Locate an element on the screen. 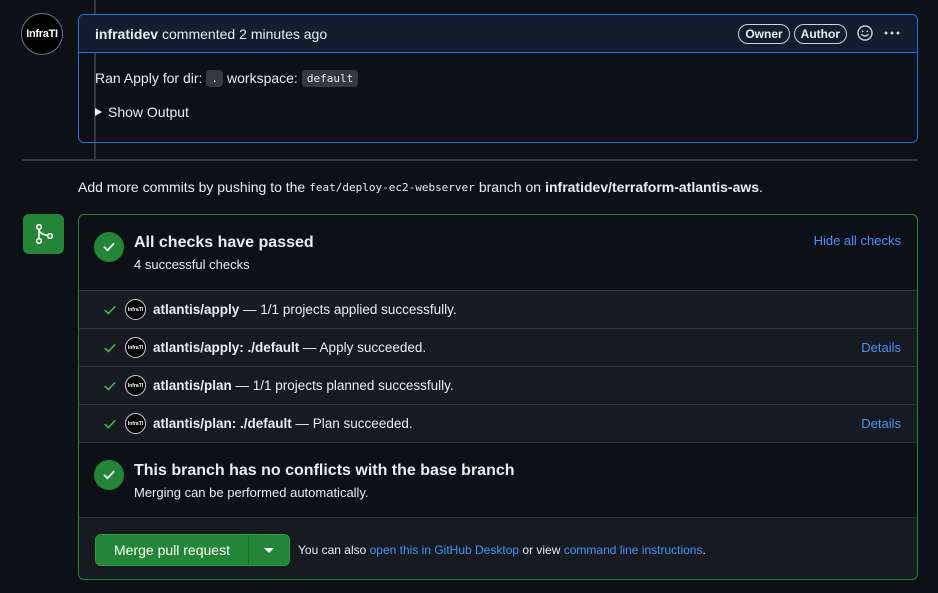 The image size is (938, 593). chevron-down-icon is located at coordinates (269, 550).